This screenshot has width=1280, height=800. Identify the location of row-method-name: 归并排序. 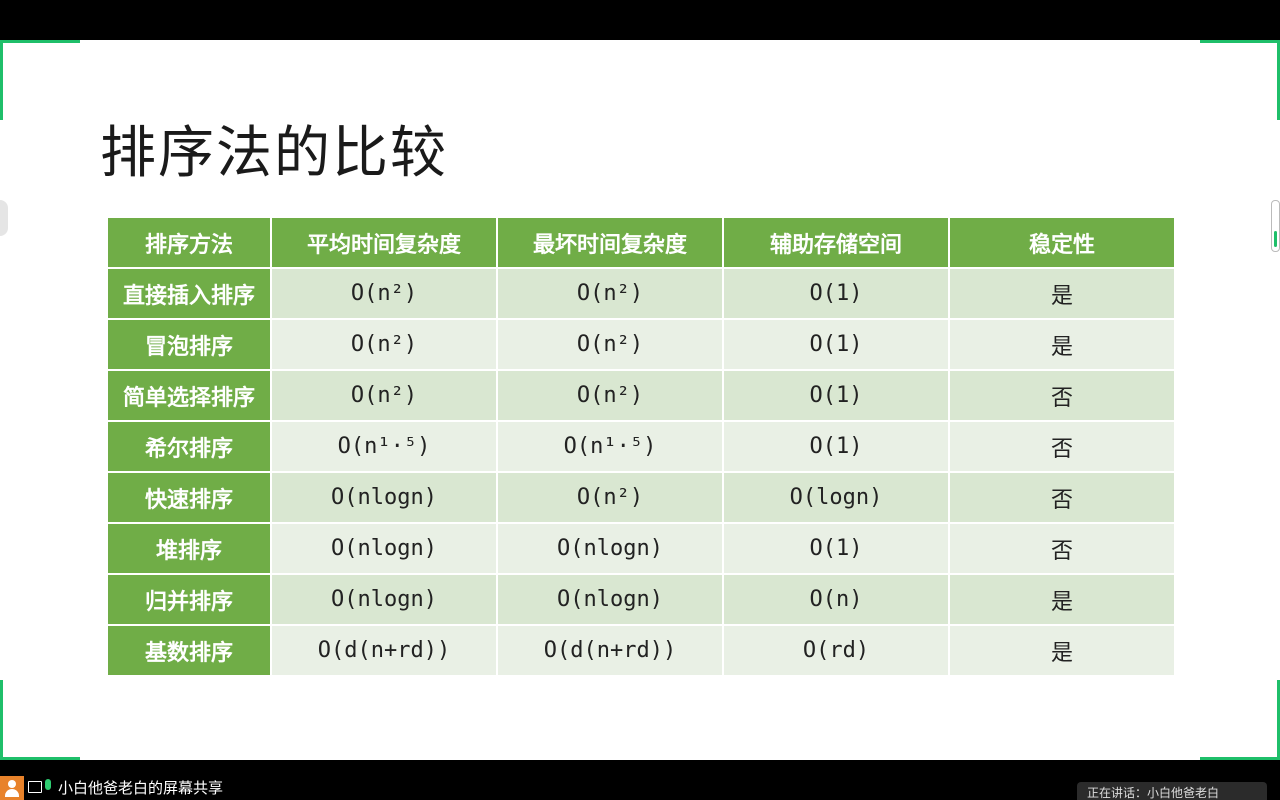
(189, 599).